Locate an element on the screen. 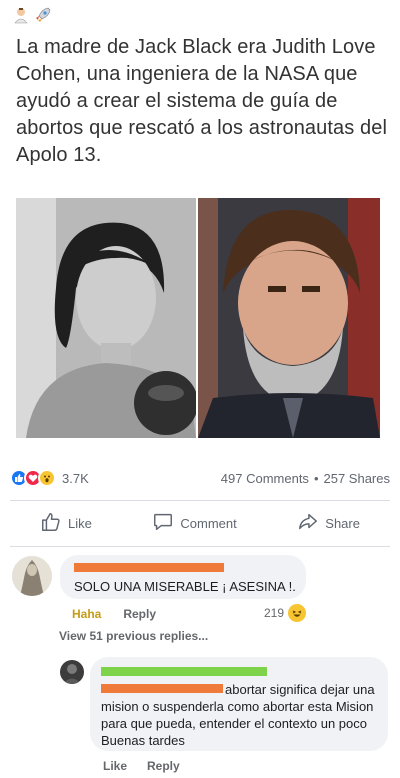 Image resolution: width=400 pixels, height=778 pixels. comment-bubble: SOLO UNA MISERABLE ¡ ASESINA !. is located at coordinates (183, 577).